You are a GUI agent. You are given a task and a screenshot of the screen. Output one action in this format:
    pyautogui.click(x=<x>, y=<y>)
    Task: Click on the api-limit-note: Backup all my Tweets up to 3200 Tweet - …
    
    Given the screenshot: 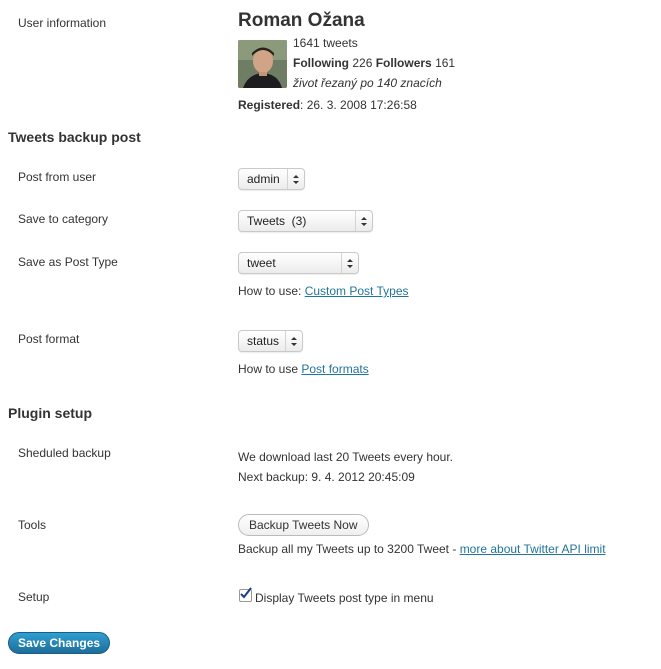 What is the action you would take?
    pyautogui.click(x=422, y=549)
    